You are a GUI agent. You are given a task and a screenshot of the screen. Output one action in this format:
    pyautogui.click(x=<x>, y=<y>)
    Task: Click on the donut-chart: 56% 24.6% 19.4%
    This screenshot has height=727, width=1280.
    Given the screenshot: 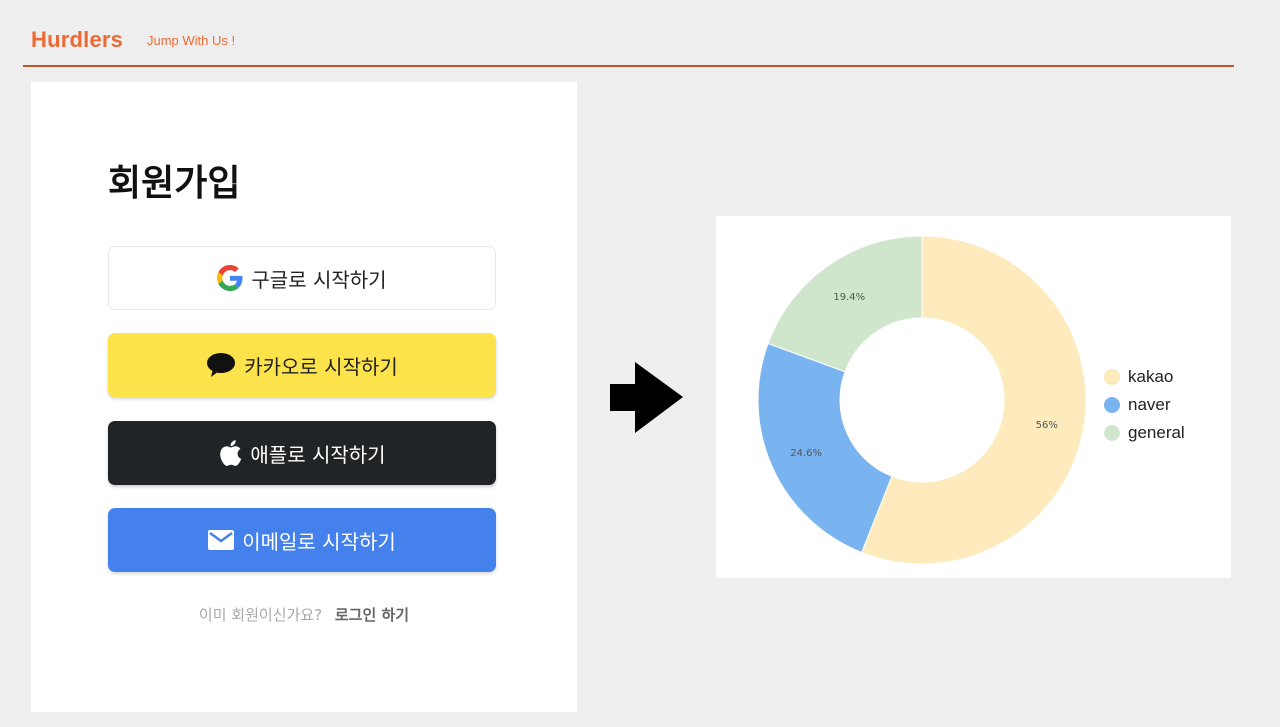 What is the action you would take?
    pyautogui.click(x=922, y=400)
    